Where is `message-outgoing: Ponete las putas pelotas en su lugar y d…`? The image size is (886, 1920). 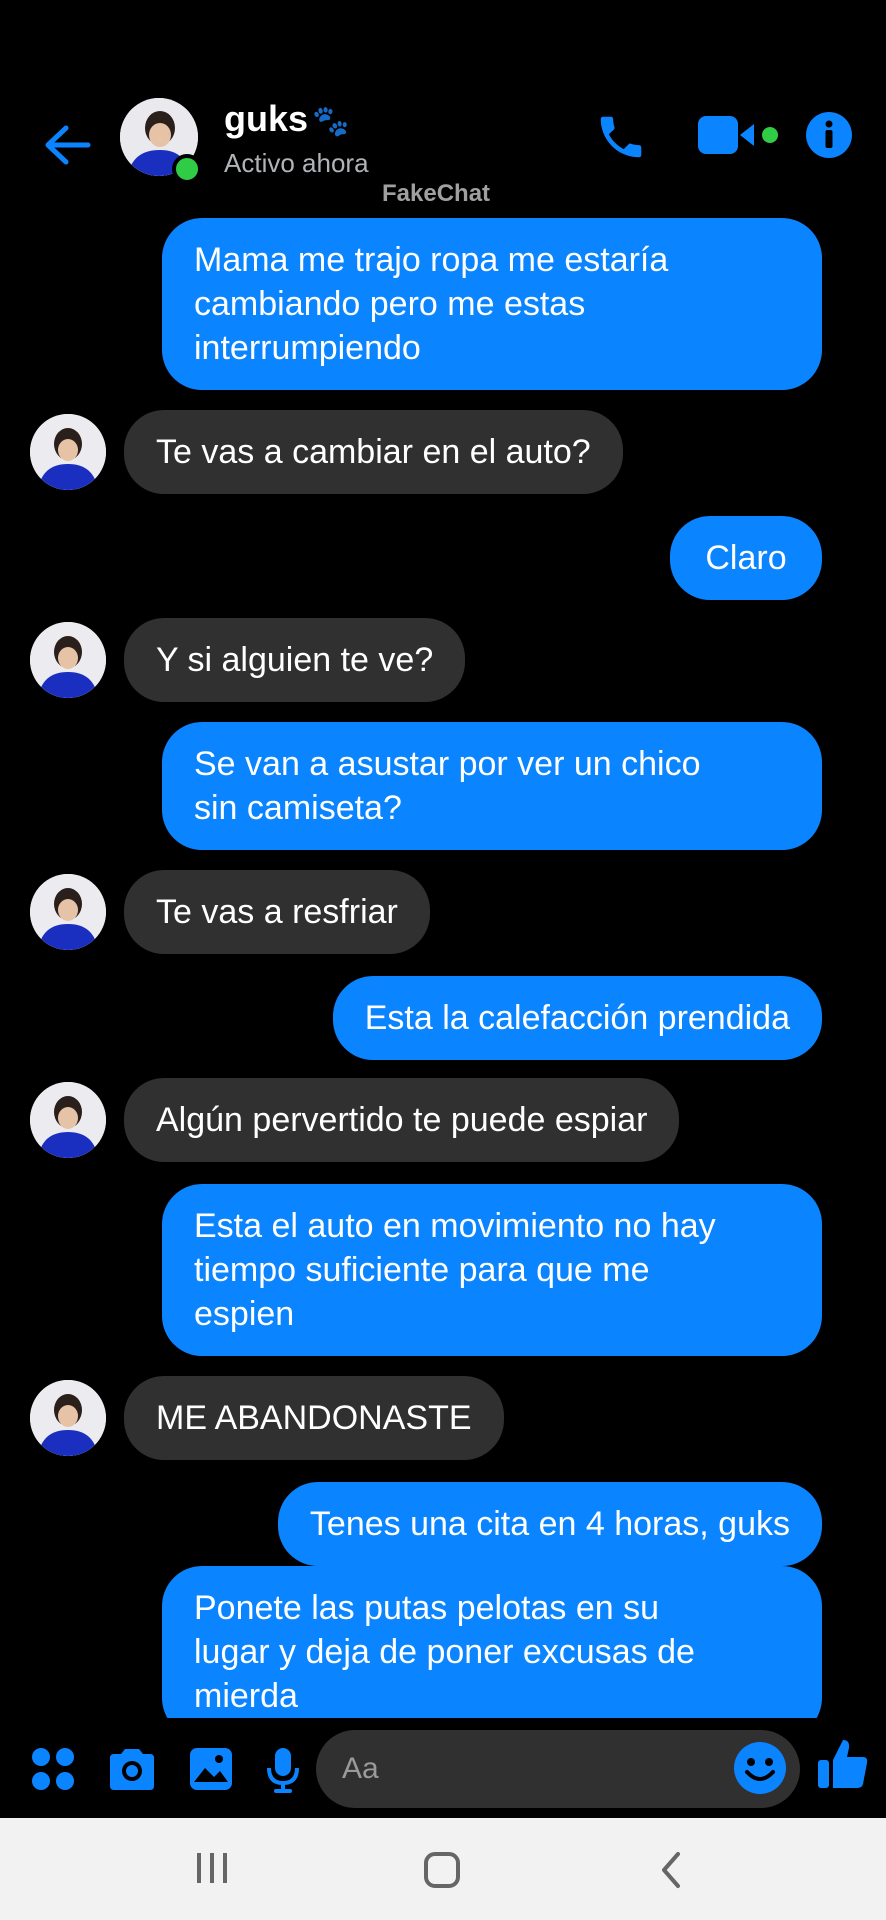
message-outgoing: Ponete las putas pelotas en su lugar y d… is located at coordinates (492, 1642).